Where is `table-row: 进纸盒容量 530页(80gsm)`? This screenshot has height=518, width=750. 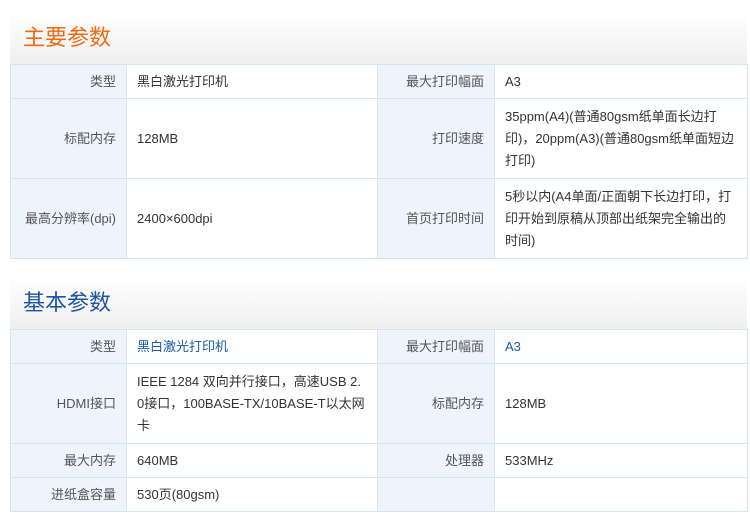 table-row: 进纸盒容量 530页(80gsm) is located at coordinates (379, 494).